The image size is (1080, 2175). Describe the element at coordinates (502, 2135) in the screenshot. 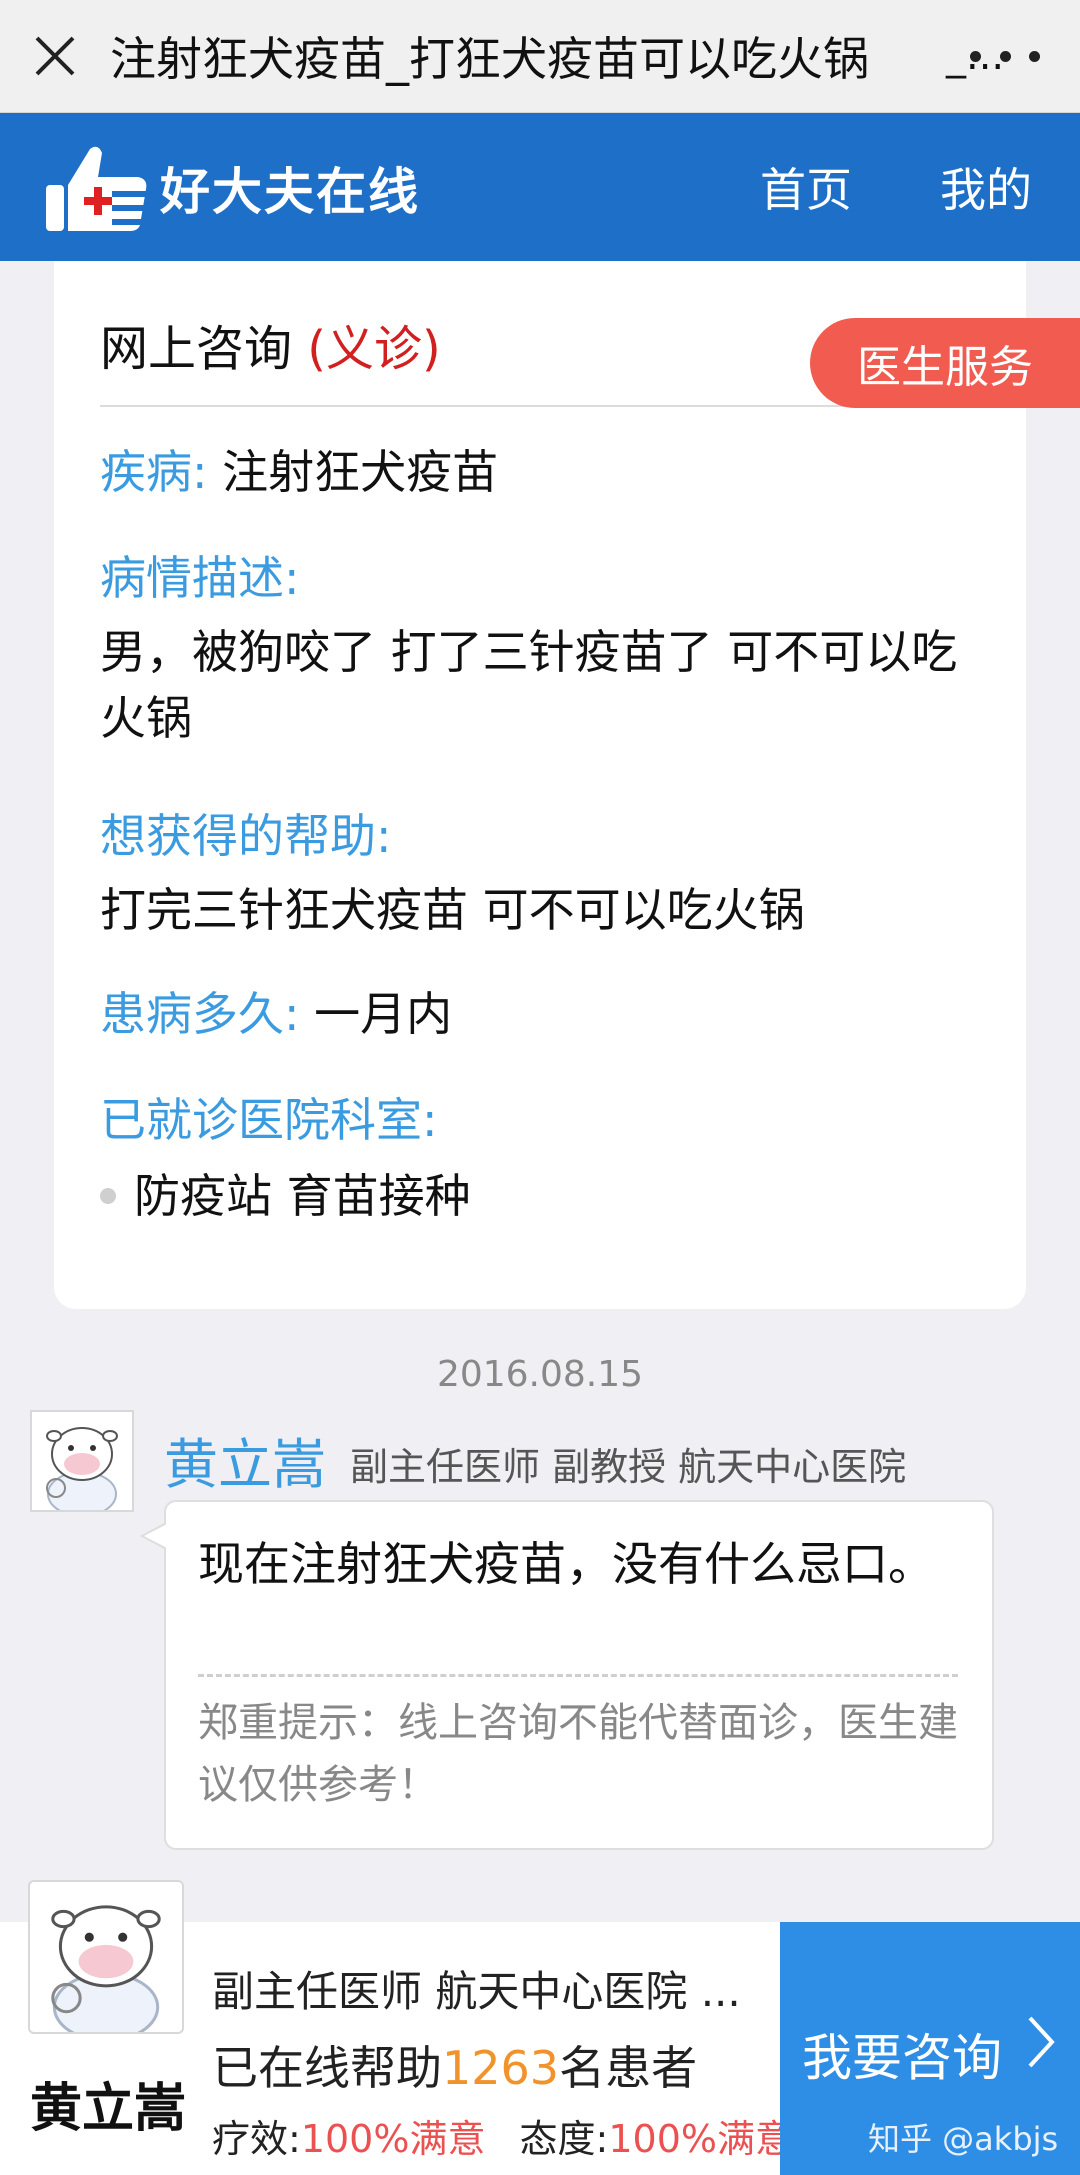

I see `bottom-ratings: 疗效:100%满意 态度:100%满意` at that location.